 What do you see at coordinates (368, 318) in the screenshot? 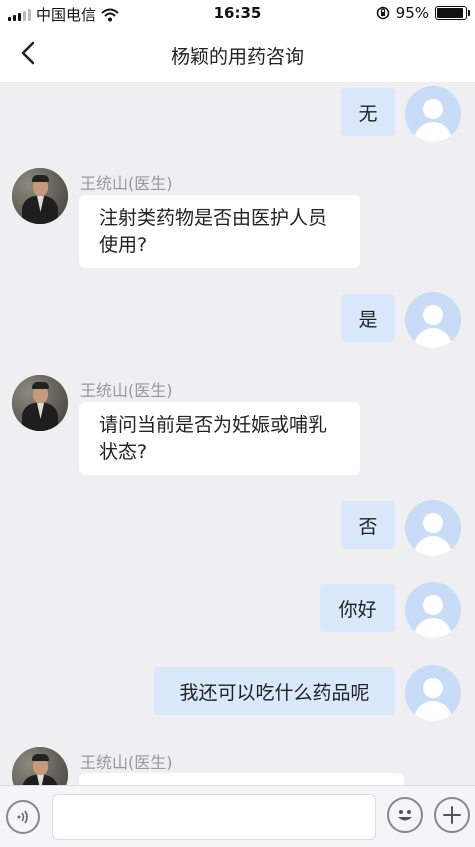
I see `message-bubble: 是` at bounding box center [368, 318].